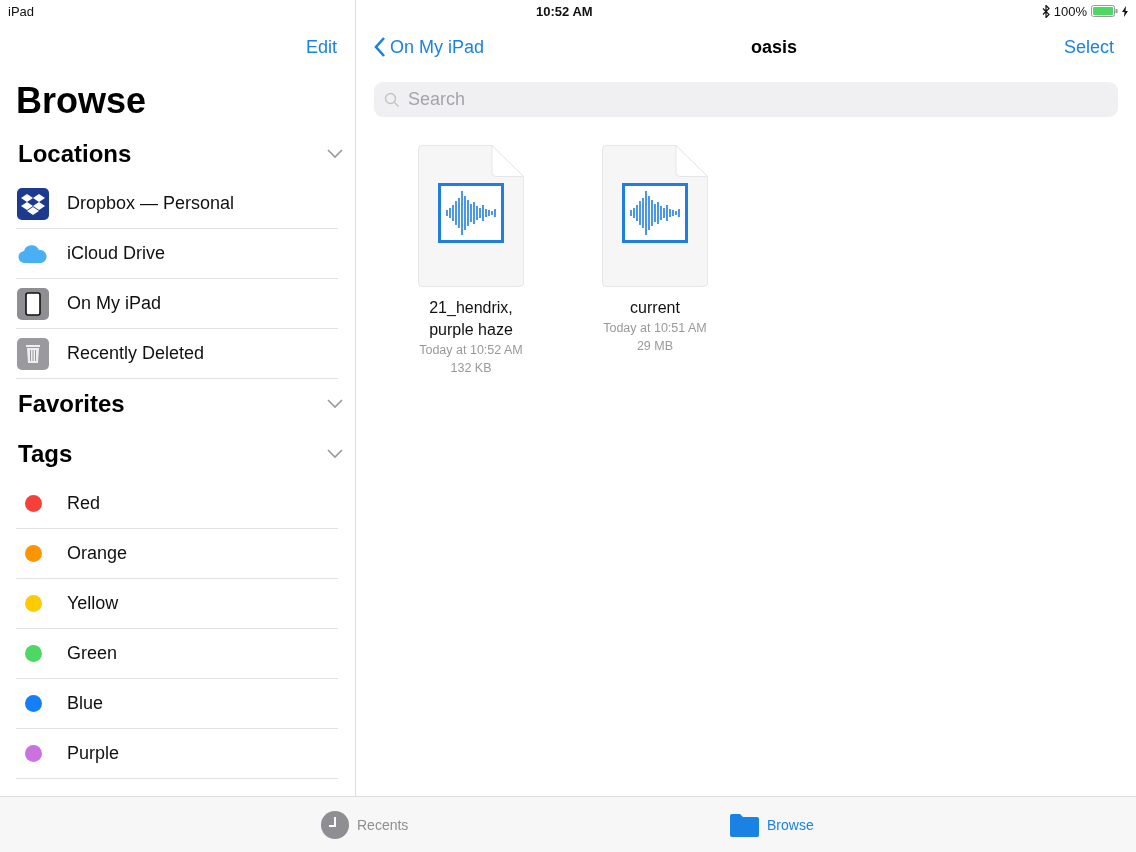  I want to click on back-chevron-icon, so click(380, 47).